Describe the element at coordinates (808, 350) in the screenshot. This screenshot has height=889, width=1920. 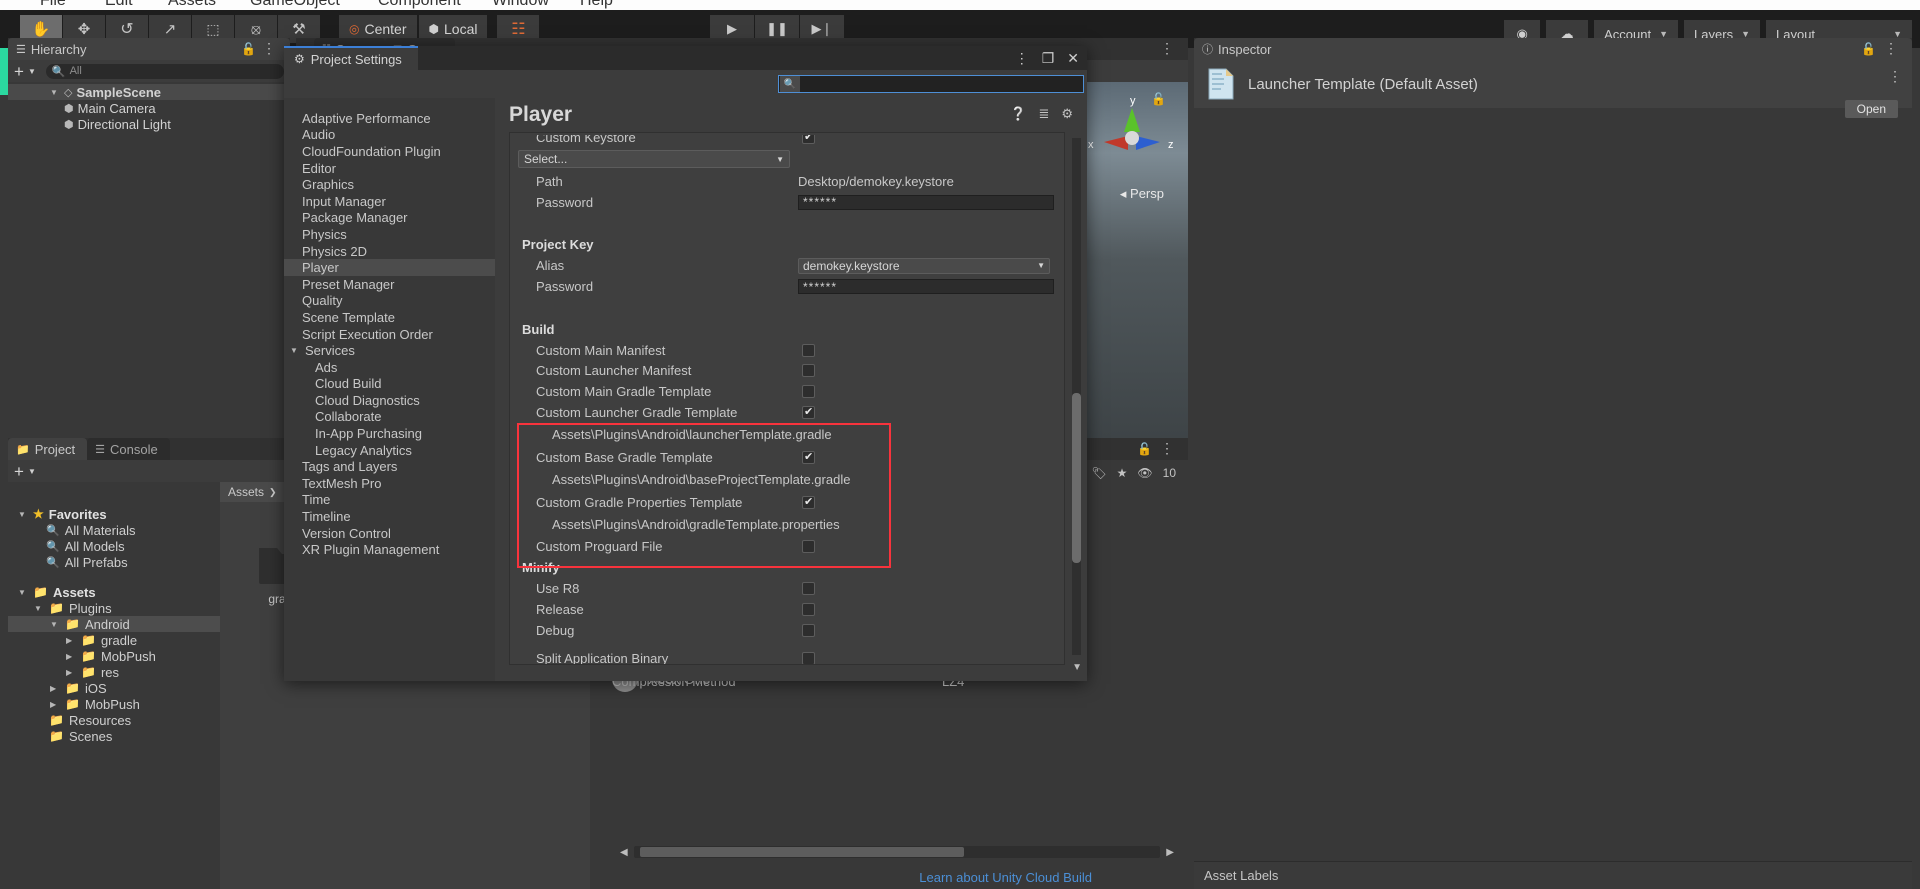
I see `custom-main-manifest-checkbox` at that location.